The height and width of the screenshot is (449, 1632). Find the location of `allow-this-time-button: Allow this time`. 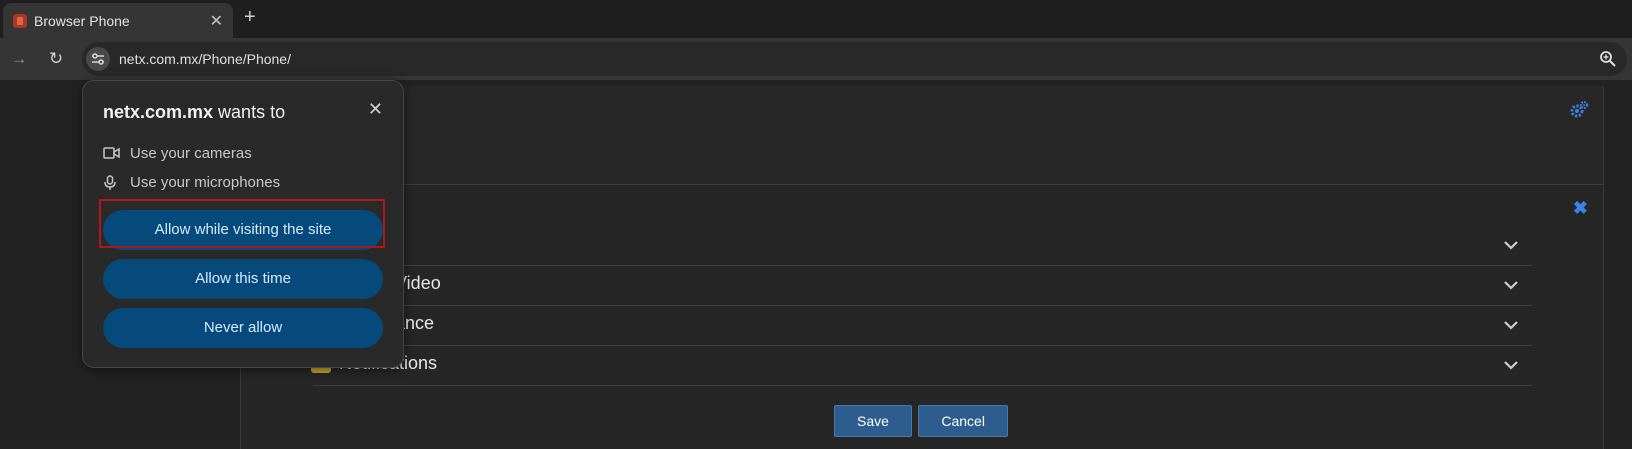

allow-this-time-button: Allow this time is located at coordinates (243, 279).